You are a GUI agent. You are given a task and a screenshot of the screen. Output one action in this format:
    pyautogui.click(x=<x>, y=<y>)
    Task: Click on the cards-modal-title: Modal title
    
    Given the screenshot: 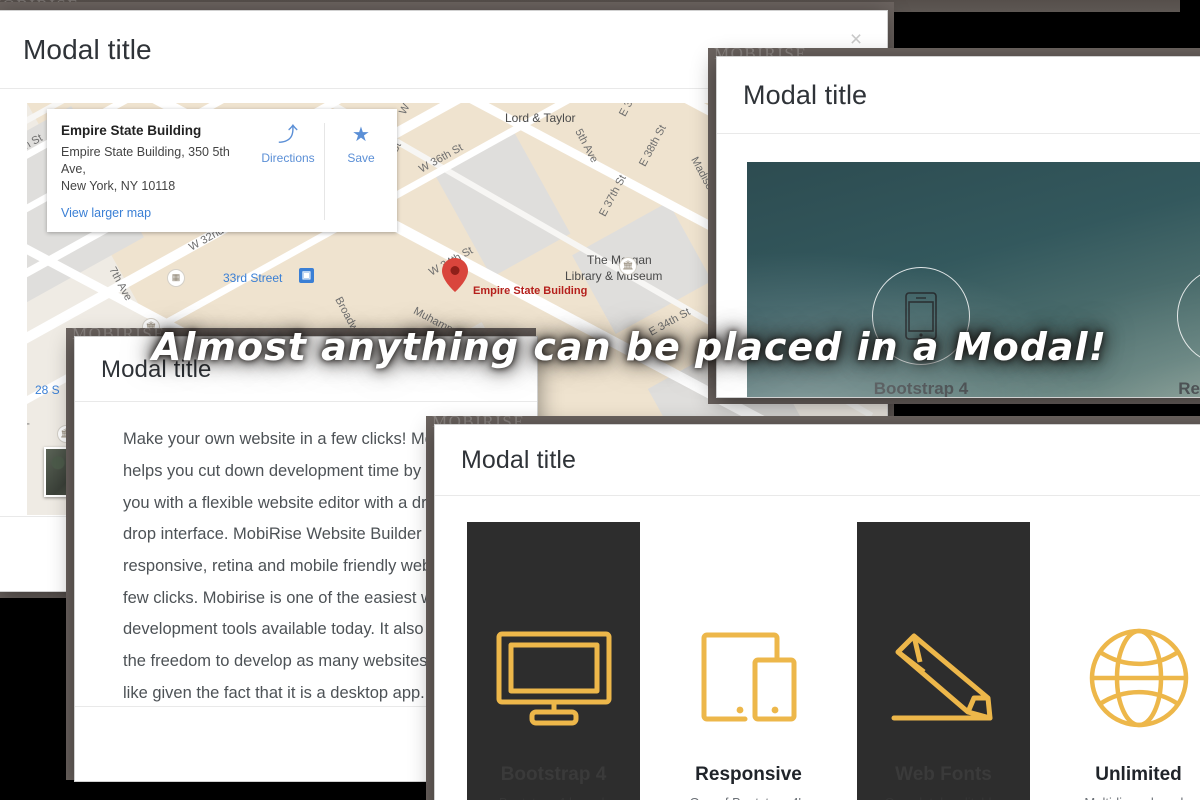 What is the action you would take?
    pyautogui.click(x=519, y=460)
    